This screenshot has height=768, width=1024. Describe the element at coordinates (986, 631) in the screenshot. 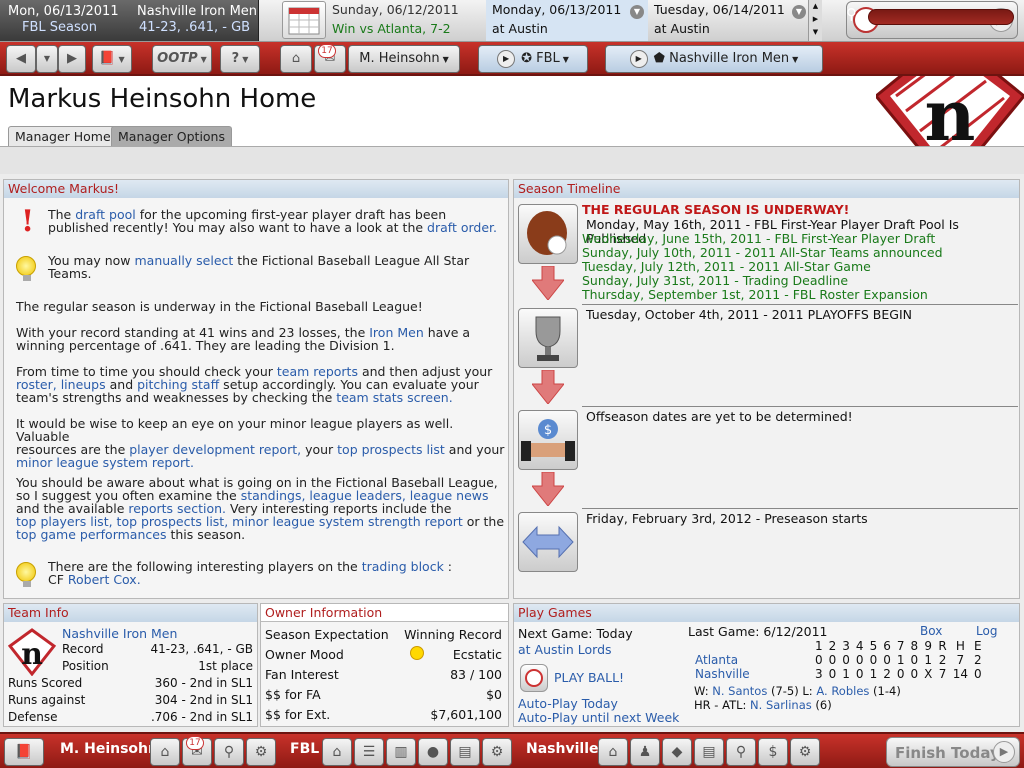

I see `game-log-link: Log` at that location.